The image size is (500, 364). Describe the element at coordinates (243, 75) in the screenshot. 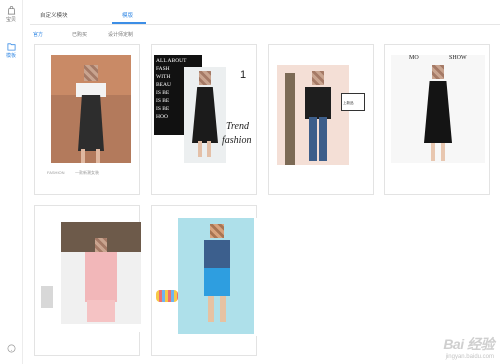

I see `page-number: 1` at that location.